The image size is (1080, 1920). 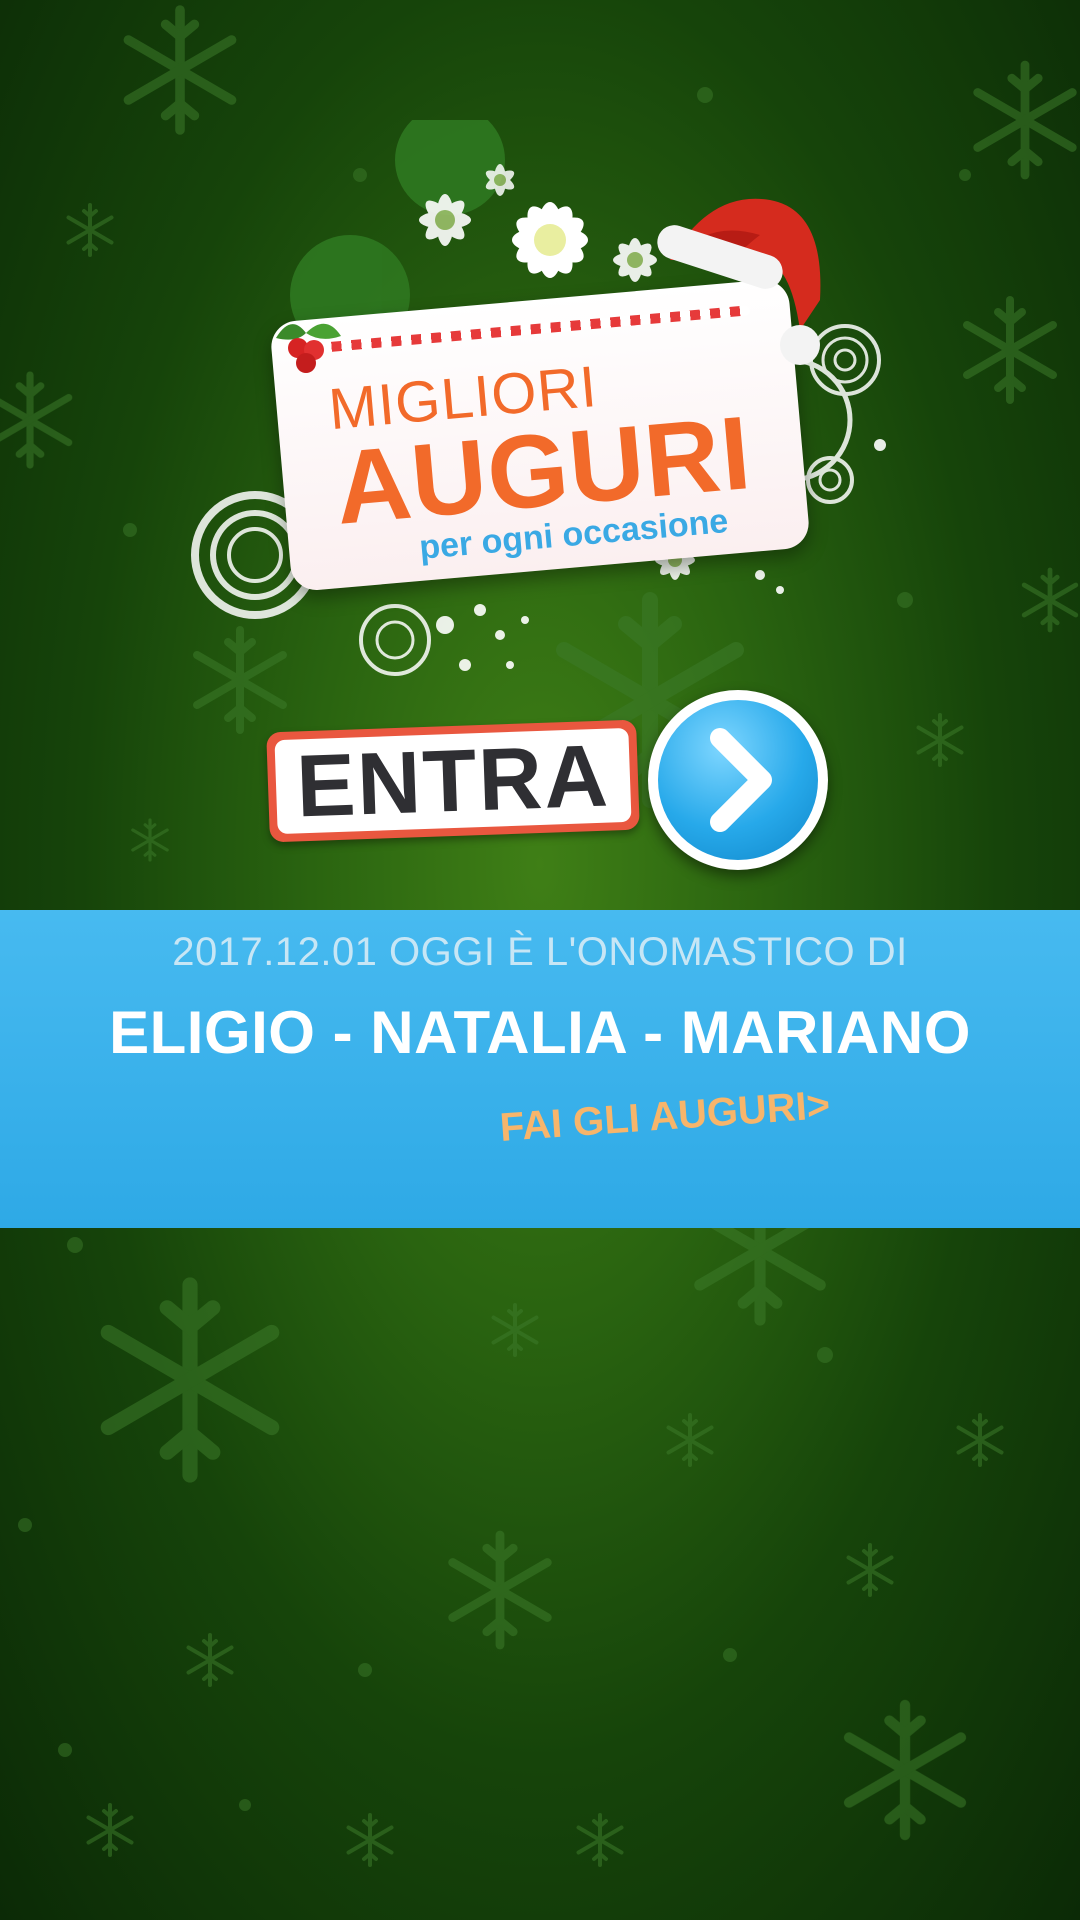 I want to click on enter-arrow-button, so click(x=738, y=780).